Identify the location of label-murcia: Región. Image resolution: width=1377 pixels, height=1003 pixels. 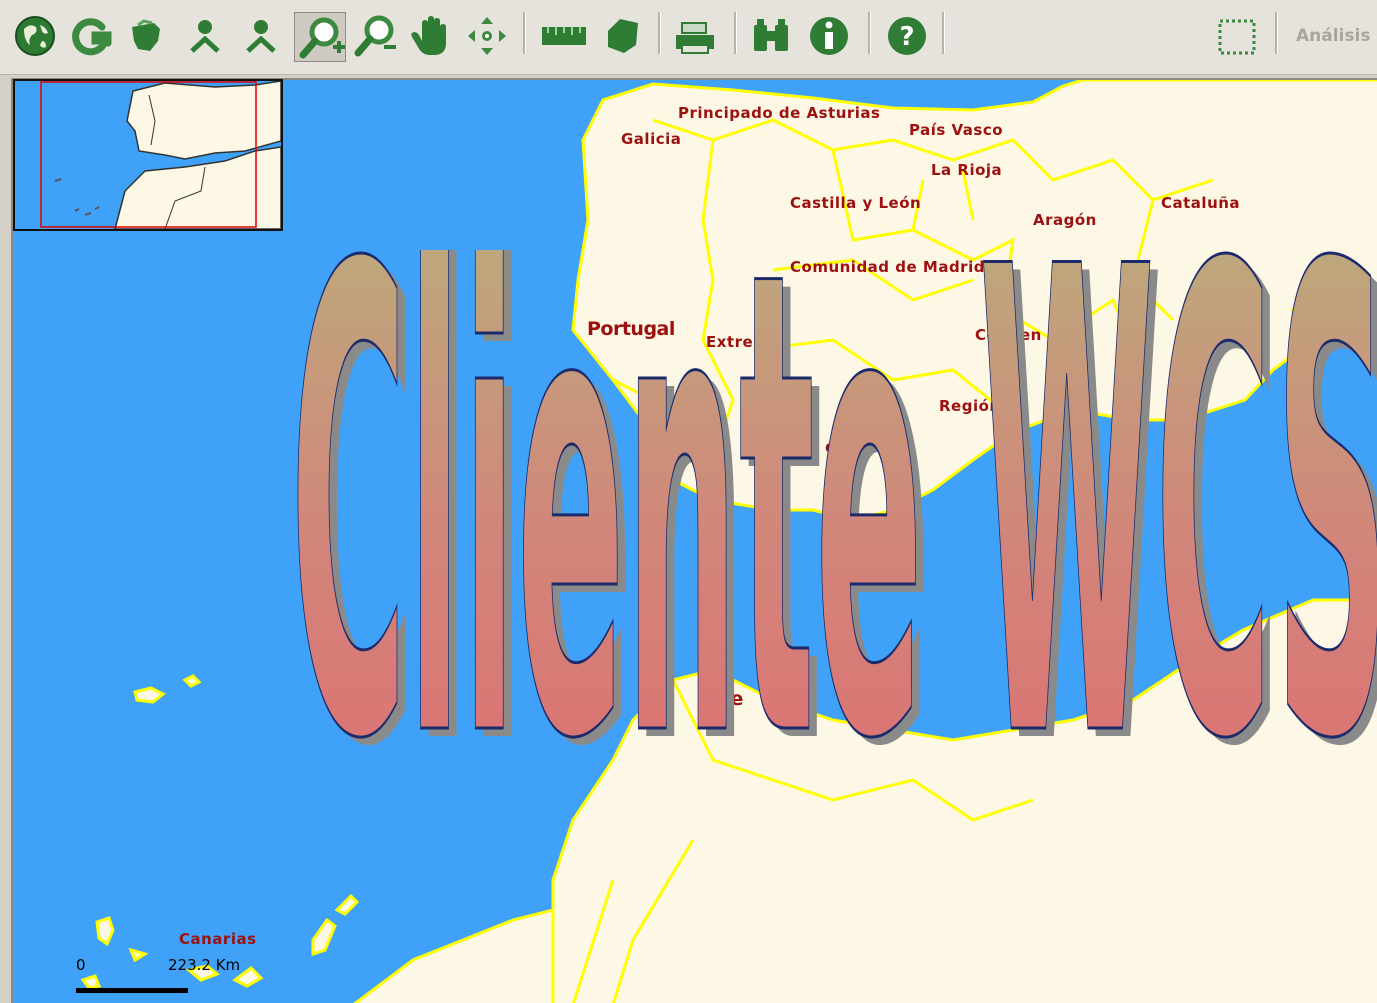
(970, 406).